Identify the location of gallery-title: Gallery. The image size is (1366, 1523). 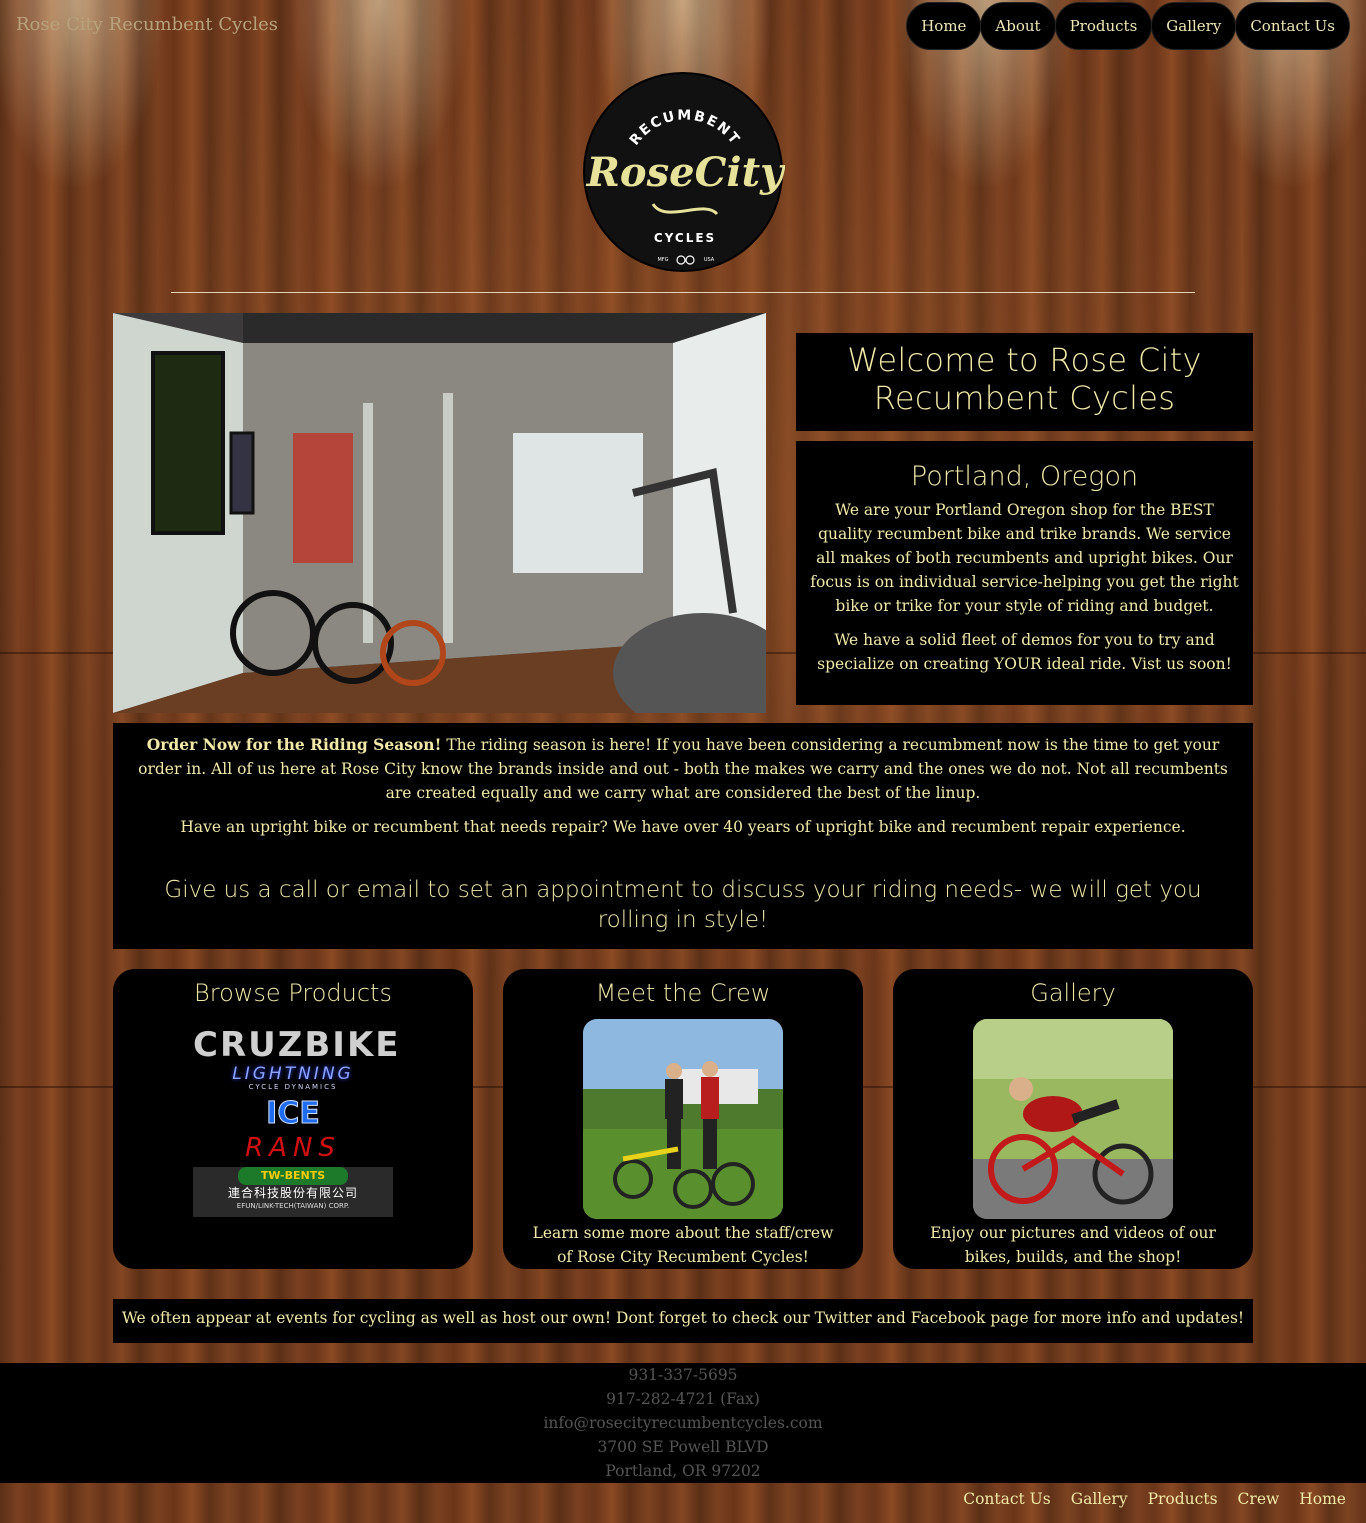
(1073, 994).